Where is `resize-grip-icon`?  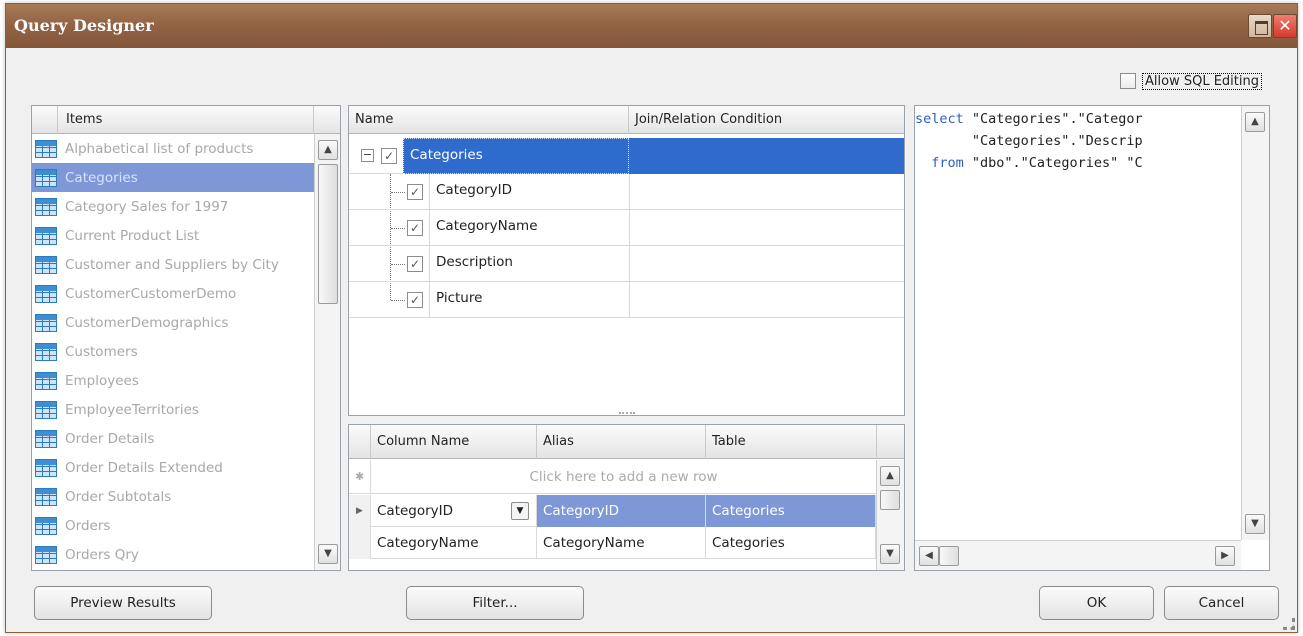
resize-grip-icon is located at coordinates (1289, 624).